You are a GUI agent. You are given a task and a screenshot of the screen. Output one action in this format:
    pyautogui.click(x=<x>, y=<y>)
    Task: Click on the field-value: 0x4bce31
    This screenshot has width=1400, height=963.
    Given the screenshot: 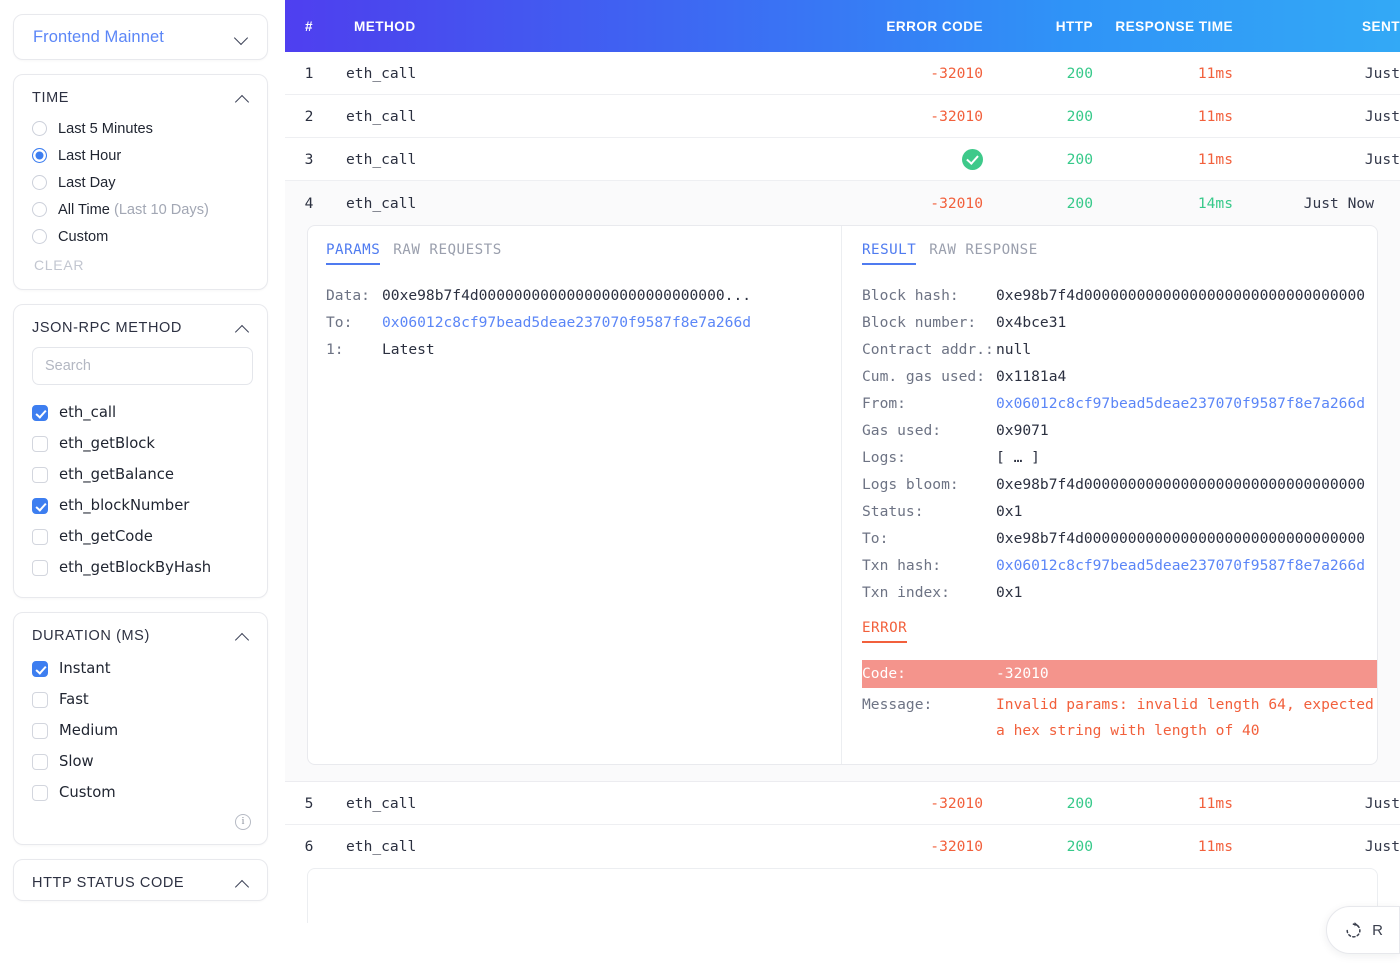 What is the action you would take?
    pyautogui.click(x=1031, y=322)
    